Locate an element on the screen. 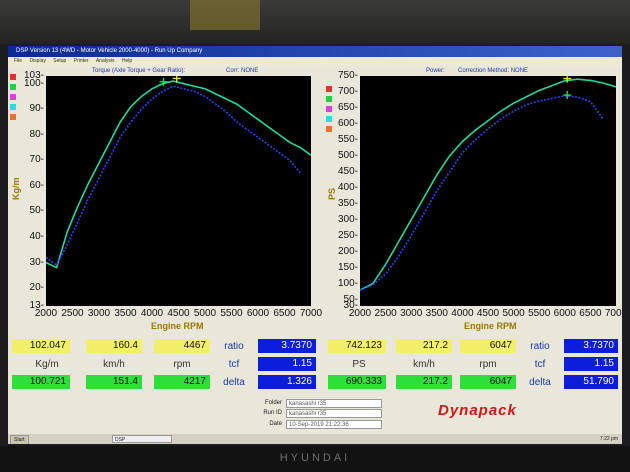 Image resolution: width=630 pixels, height=472 pixels. runid-label: Run ID is located at coordinates (272, 413).